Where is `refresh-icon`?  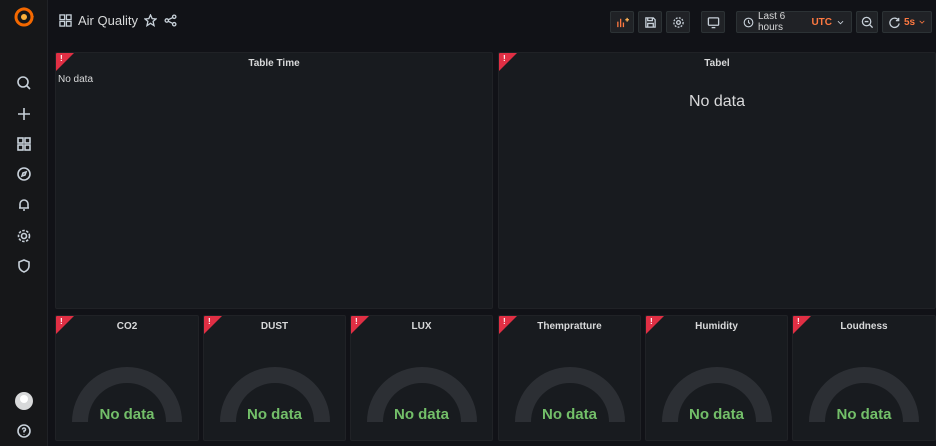 refresh-icon is located at coordinates (894, 22).